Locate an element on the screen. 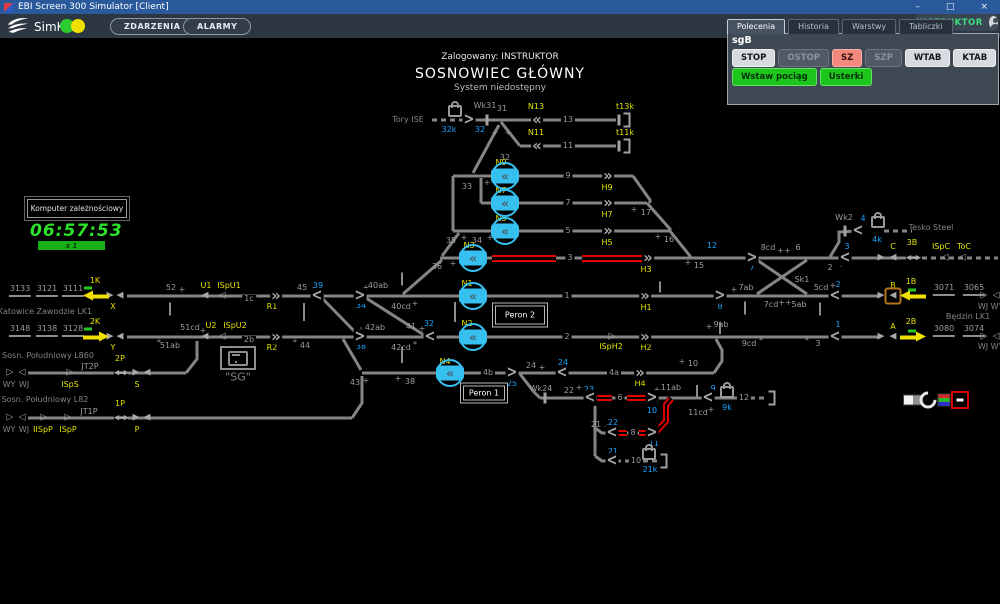  indicator-triangle-right-icon: ▷ is located at coordinates (68, 417).